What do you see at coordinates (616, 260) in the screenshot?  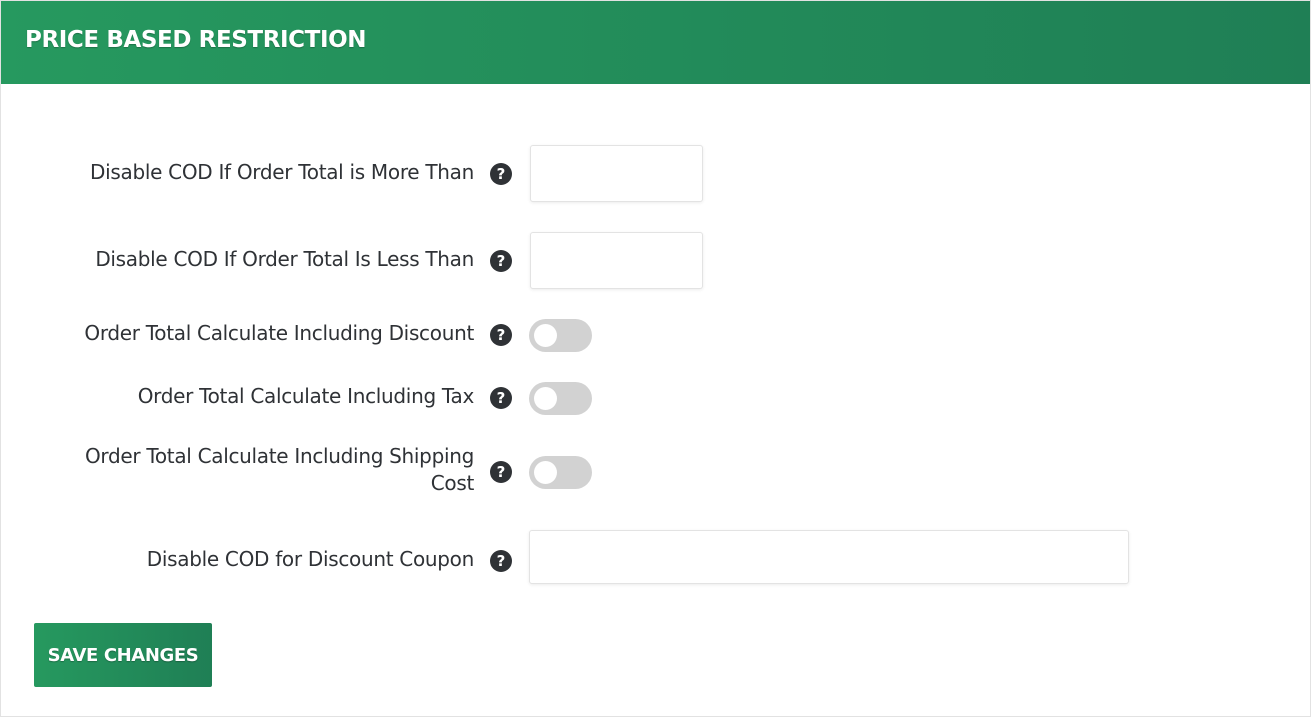 I see `order-total-less-than-input` at bounding box center [616, 260].